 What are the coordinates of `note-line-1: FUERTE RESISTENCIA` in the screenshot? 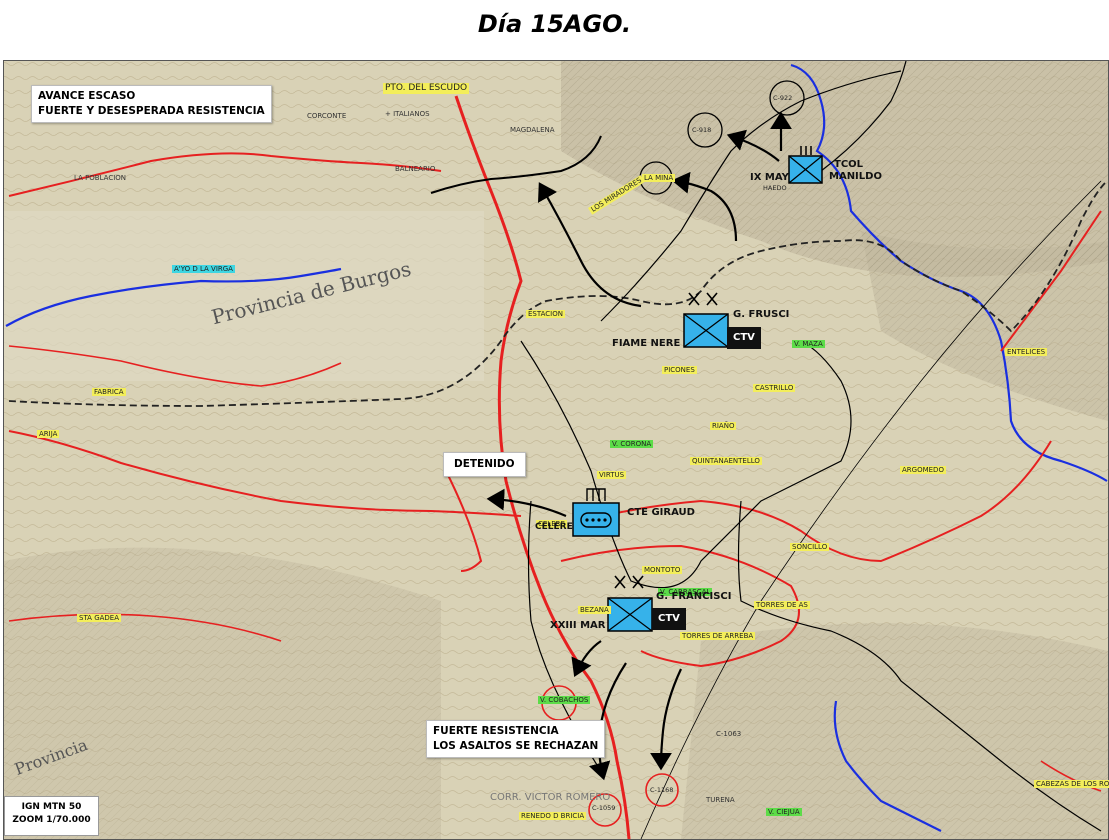 It's located at (496, 731).